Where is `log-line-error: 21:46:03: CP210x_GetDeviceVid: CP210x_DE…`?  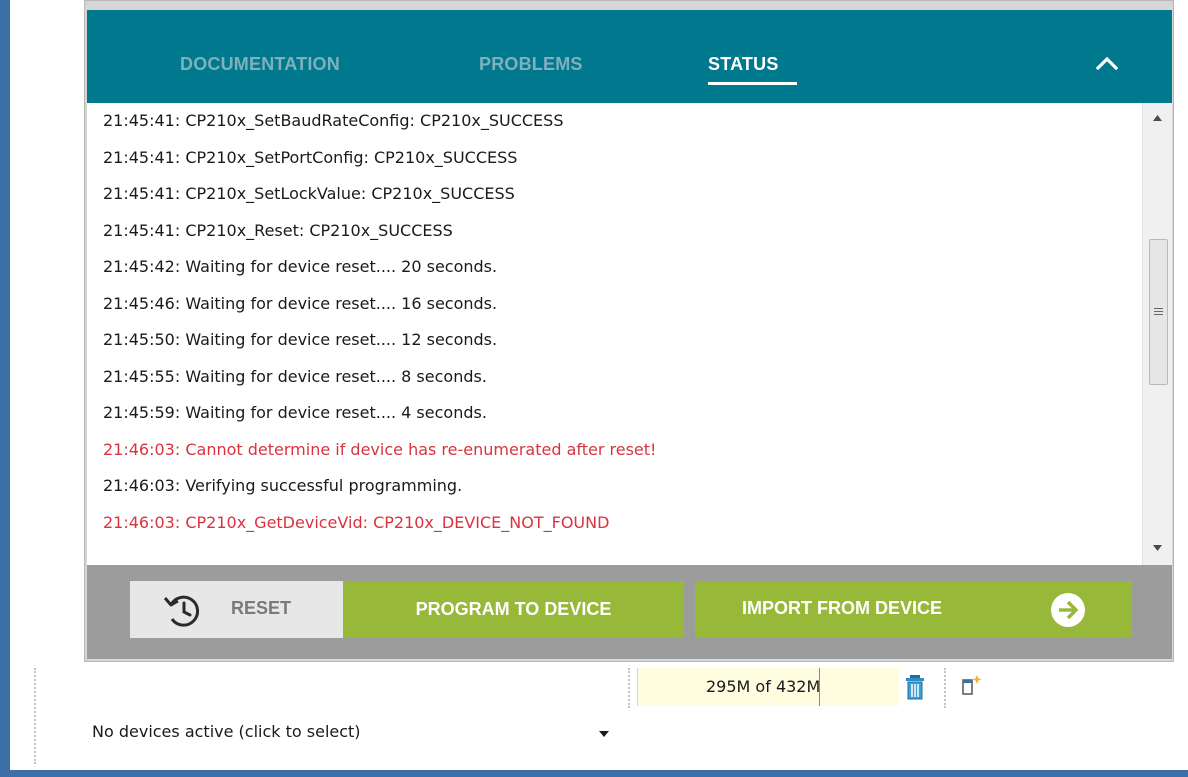 log-line-error: 21:46:03: CP210x_GetDeviceVid: CP210x_DE… is located at coordinates (356, 522).